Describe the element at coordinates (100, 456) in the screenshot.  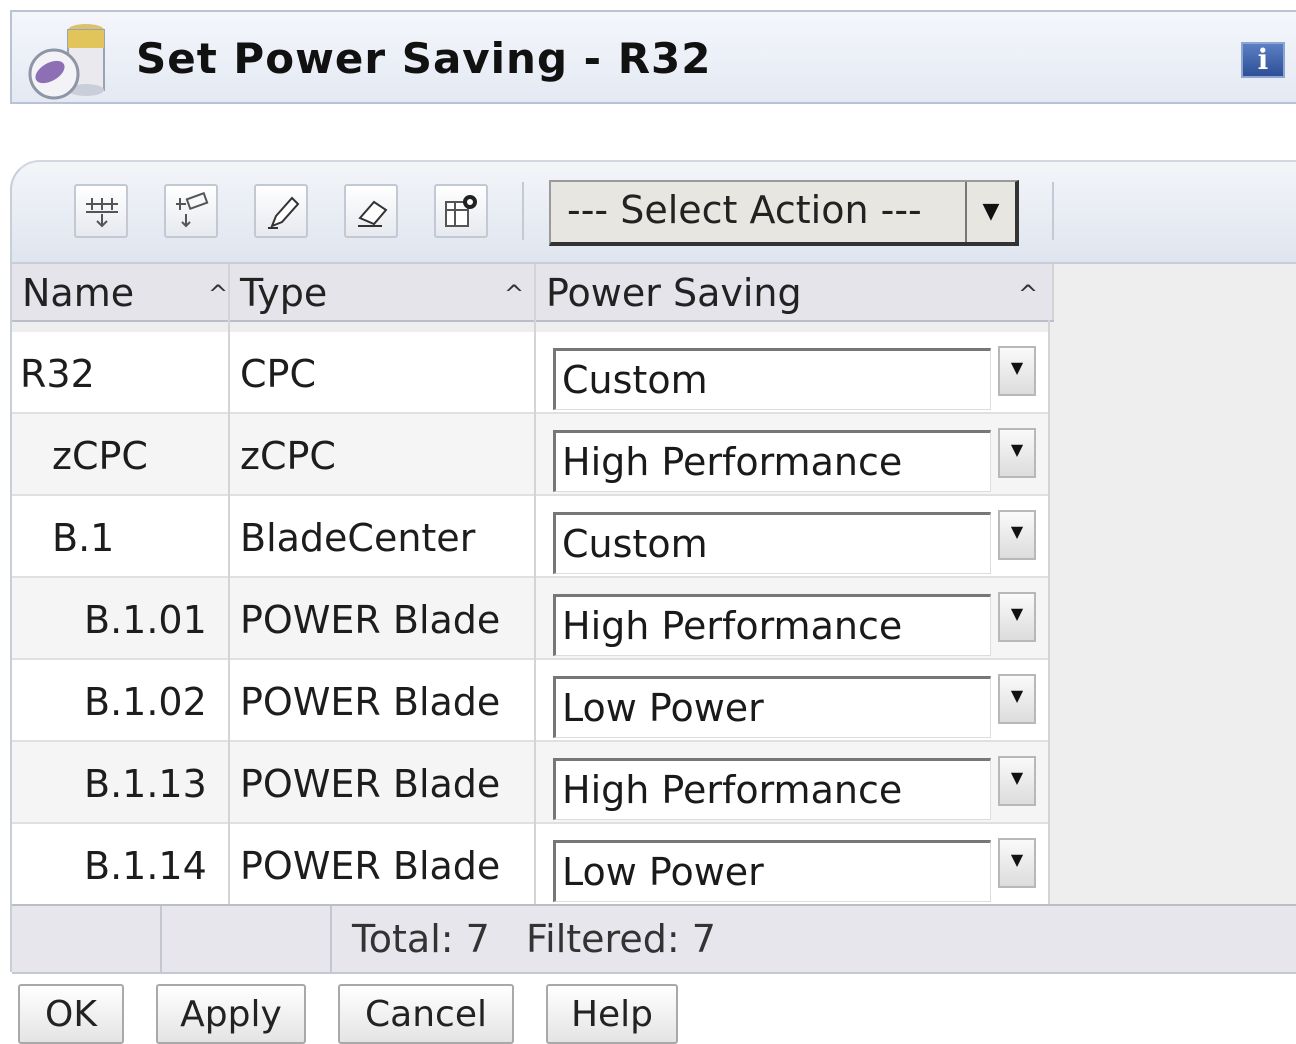
I see `row-name: zCPC` at that location.